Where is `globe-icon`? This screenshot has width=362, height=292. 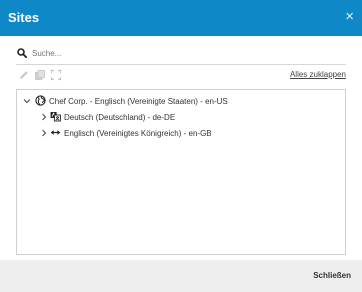
globe-icon is located at coordinates (40, 100).